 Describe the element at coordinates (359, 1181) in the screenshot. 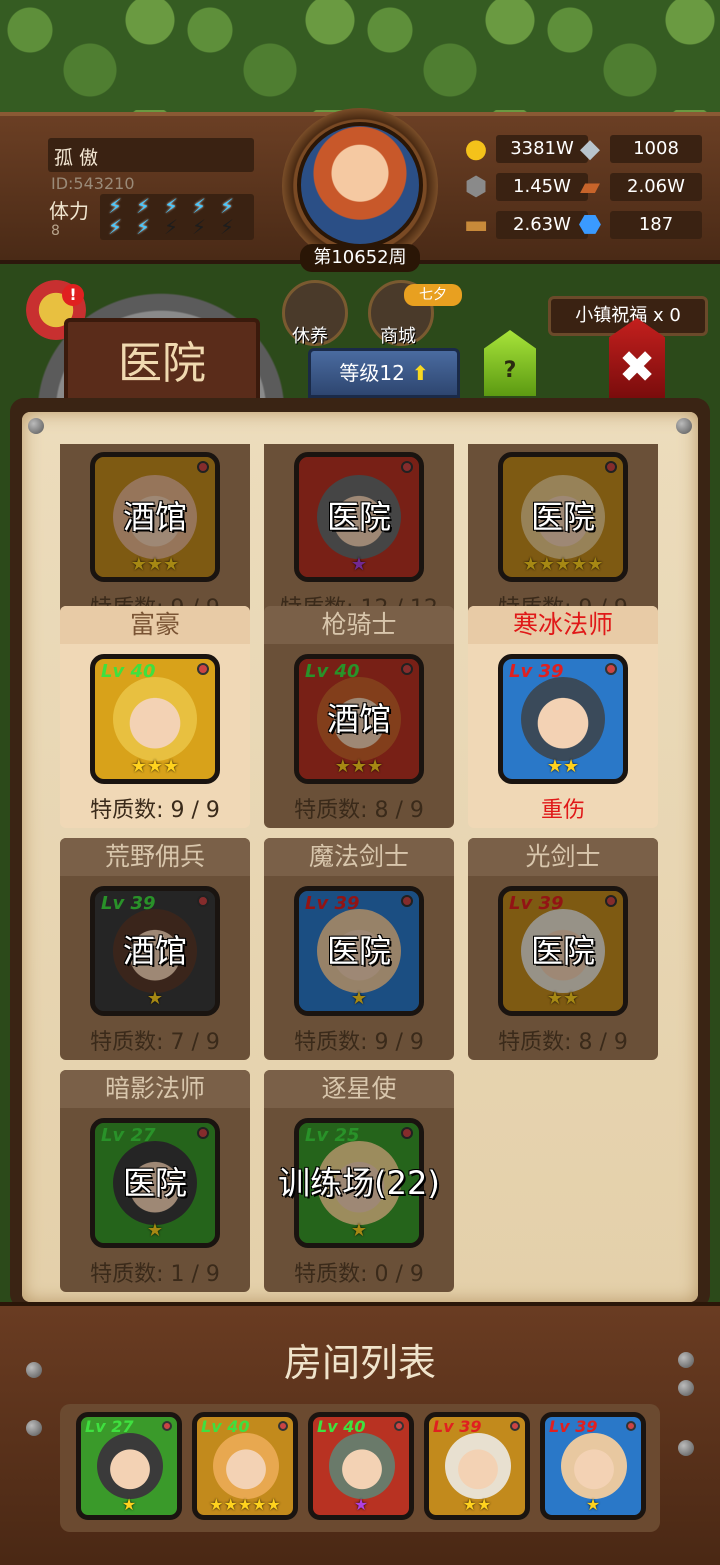

I see `hero-card: 逐星使 Lv 25 ★ 训练场(22) 特质数: 0 / 9` at that location.